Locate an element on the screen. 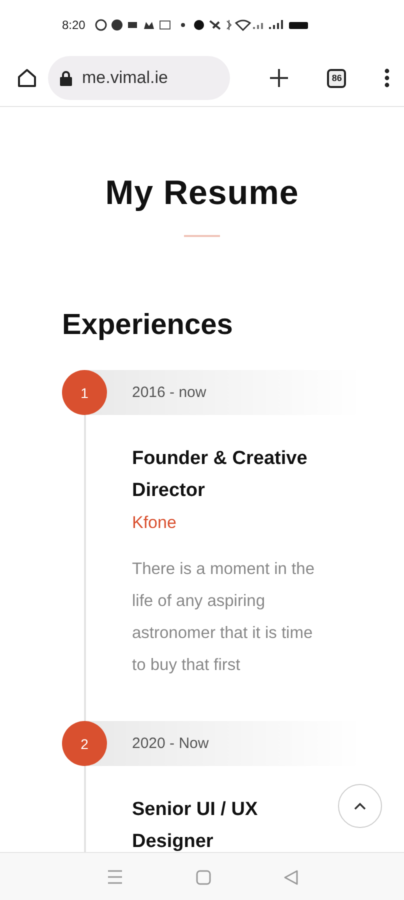 The width and height of the screenshot is (404, 900). address-bar: me.vimal.ie is located at coordinates (139, 78).